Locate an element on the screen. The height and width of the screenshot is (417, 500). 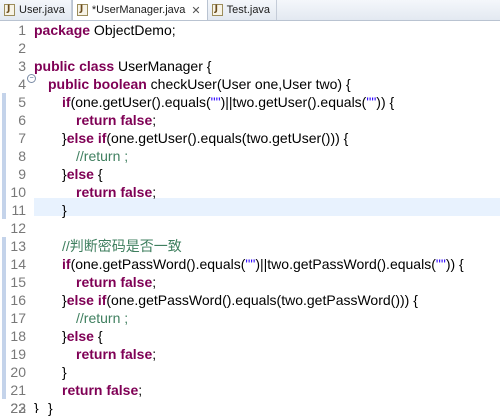
tab-usermanager-java: *UserManager.java ✕ is located at coordinates (139, 10).